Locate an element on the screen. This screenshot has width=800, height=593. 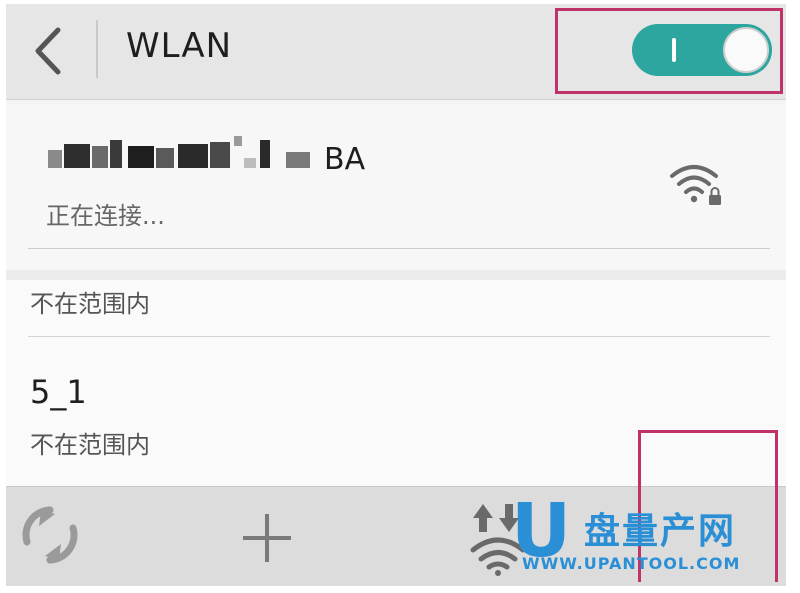
add-network-button is located at coordinates (267, 538).